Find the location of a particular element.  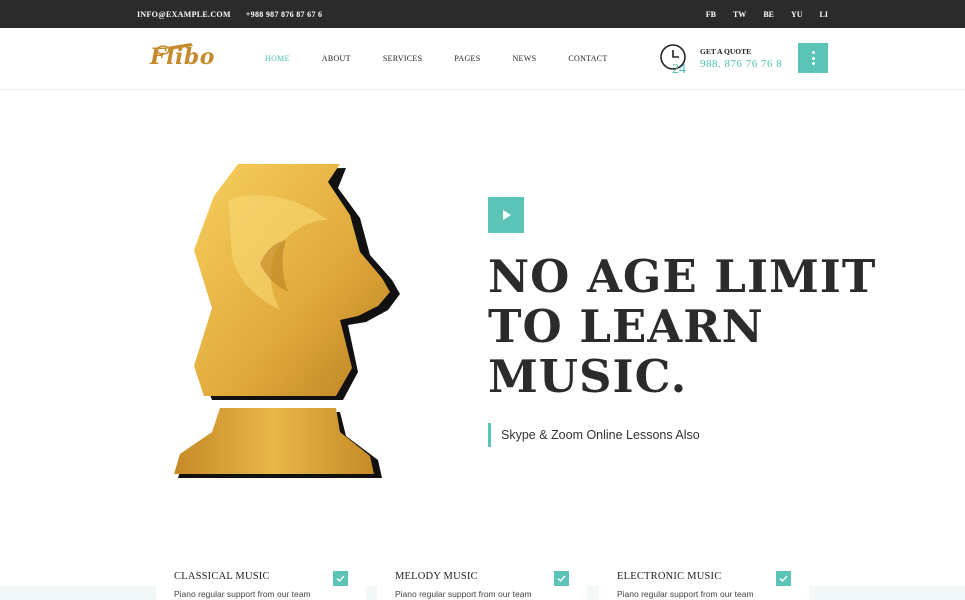

hero-subline: Skype & Zoom Online Lessons Also is located at coordinates (594, 435).